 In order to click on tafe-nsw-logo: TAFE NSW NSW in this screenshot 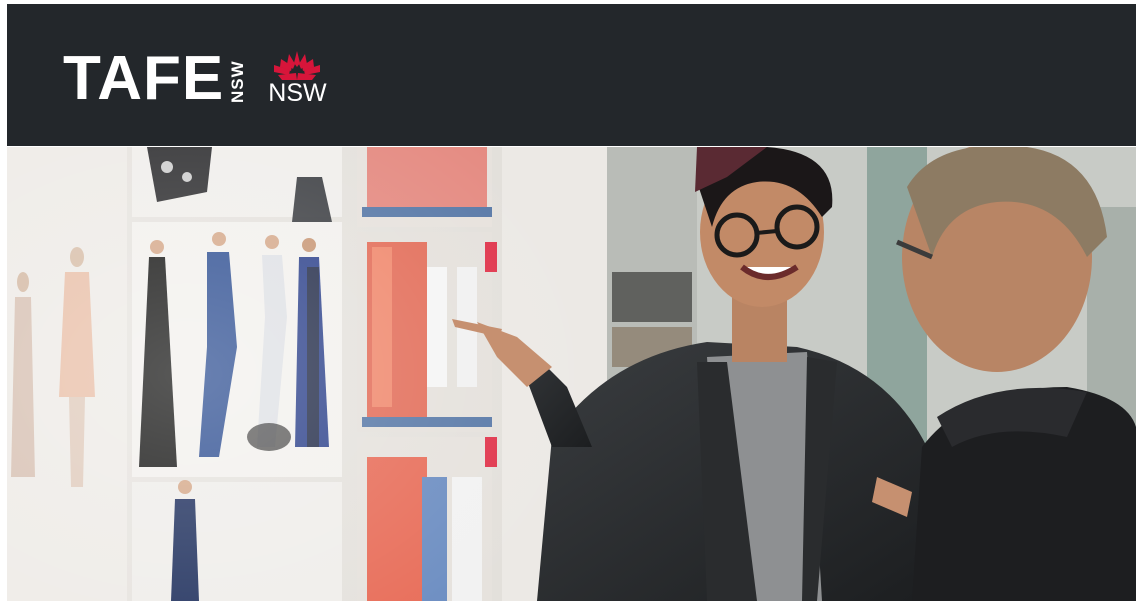, I will do `click(195, 78)`.